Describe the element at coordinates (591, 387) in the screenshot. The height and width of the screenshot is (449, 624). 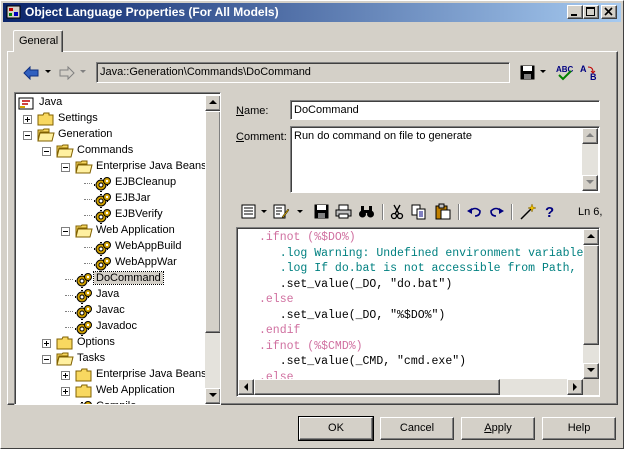
I see `scroll-corner` at that location.